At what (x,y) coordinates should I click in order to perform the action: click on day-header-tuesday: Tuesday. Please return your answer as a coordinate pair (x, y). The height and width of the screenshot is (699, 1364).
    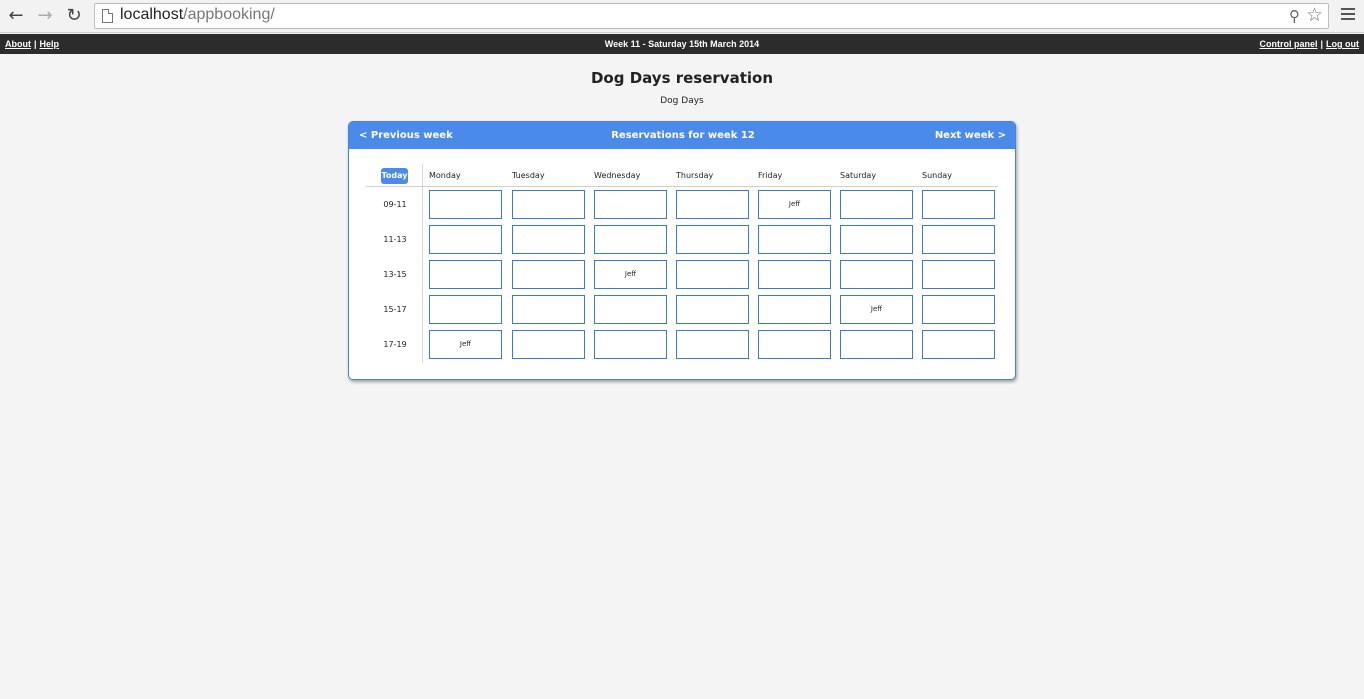
    Looking at the image, I should click on (528, 175).